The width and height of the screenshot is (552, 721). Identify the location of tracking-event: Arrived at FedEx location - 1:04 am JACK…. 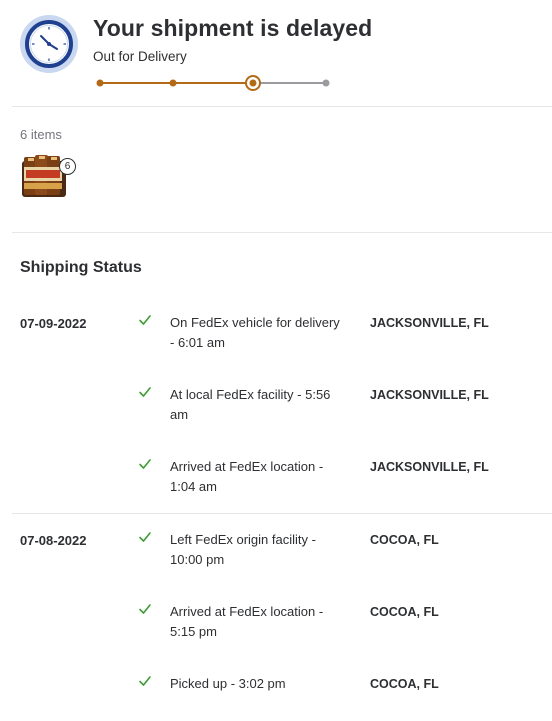
(276, 481).